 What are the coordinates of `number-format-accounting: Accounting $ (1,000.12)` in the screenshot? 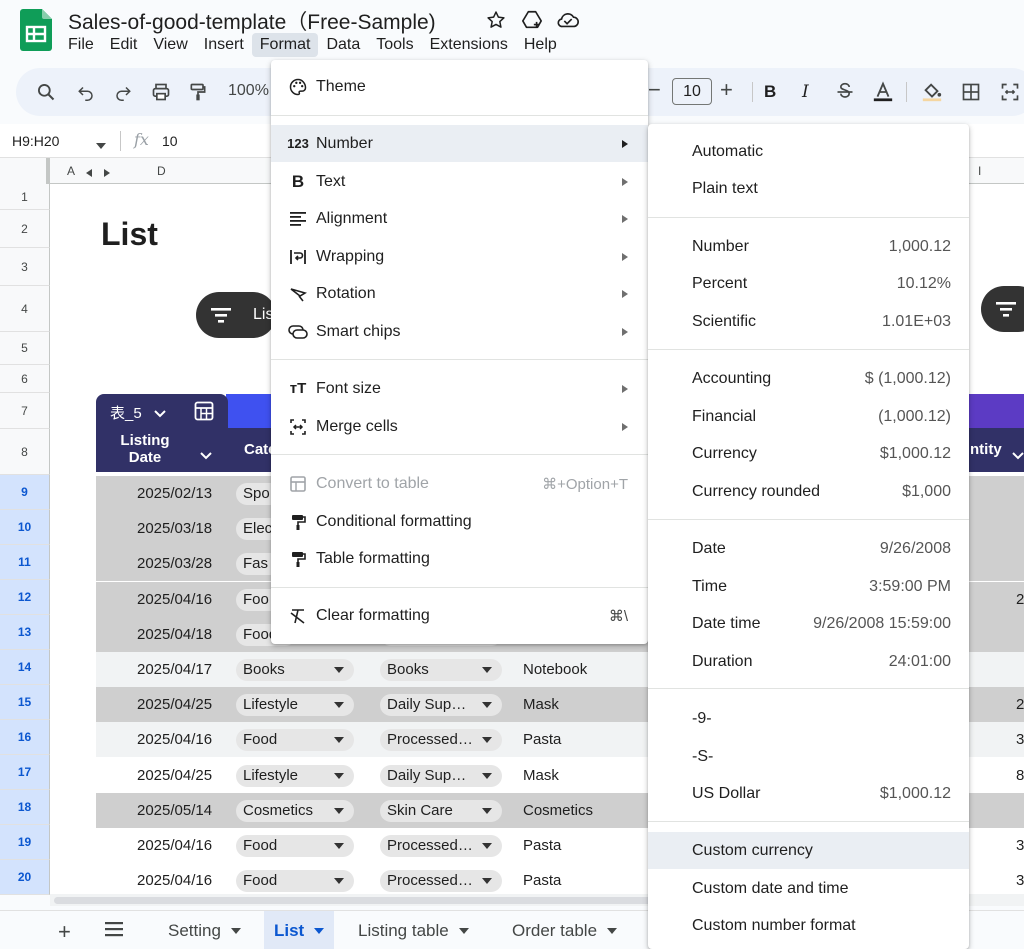 It's located at (808, 378).